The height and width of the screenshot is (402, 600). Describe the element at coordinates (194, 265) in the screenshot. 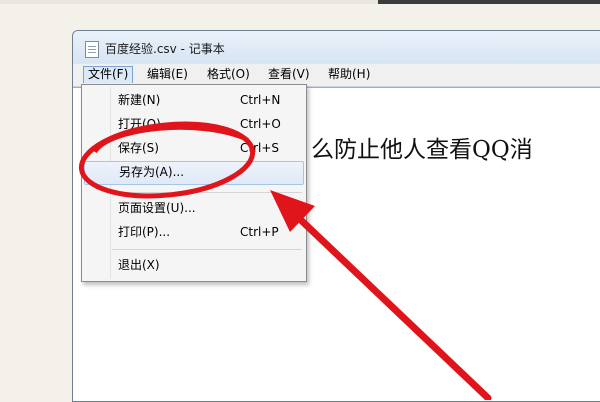

I see `menu-item-exit: 退出(X)` at that location.